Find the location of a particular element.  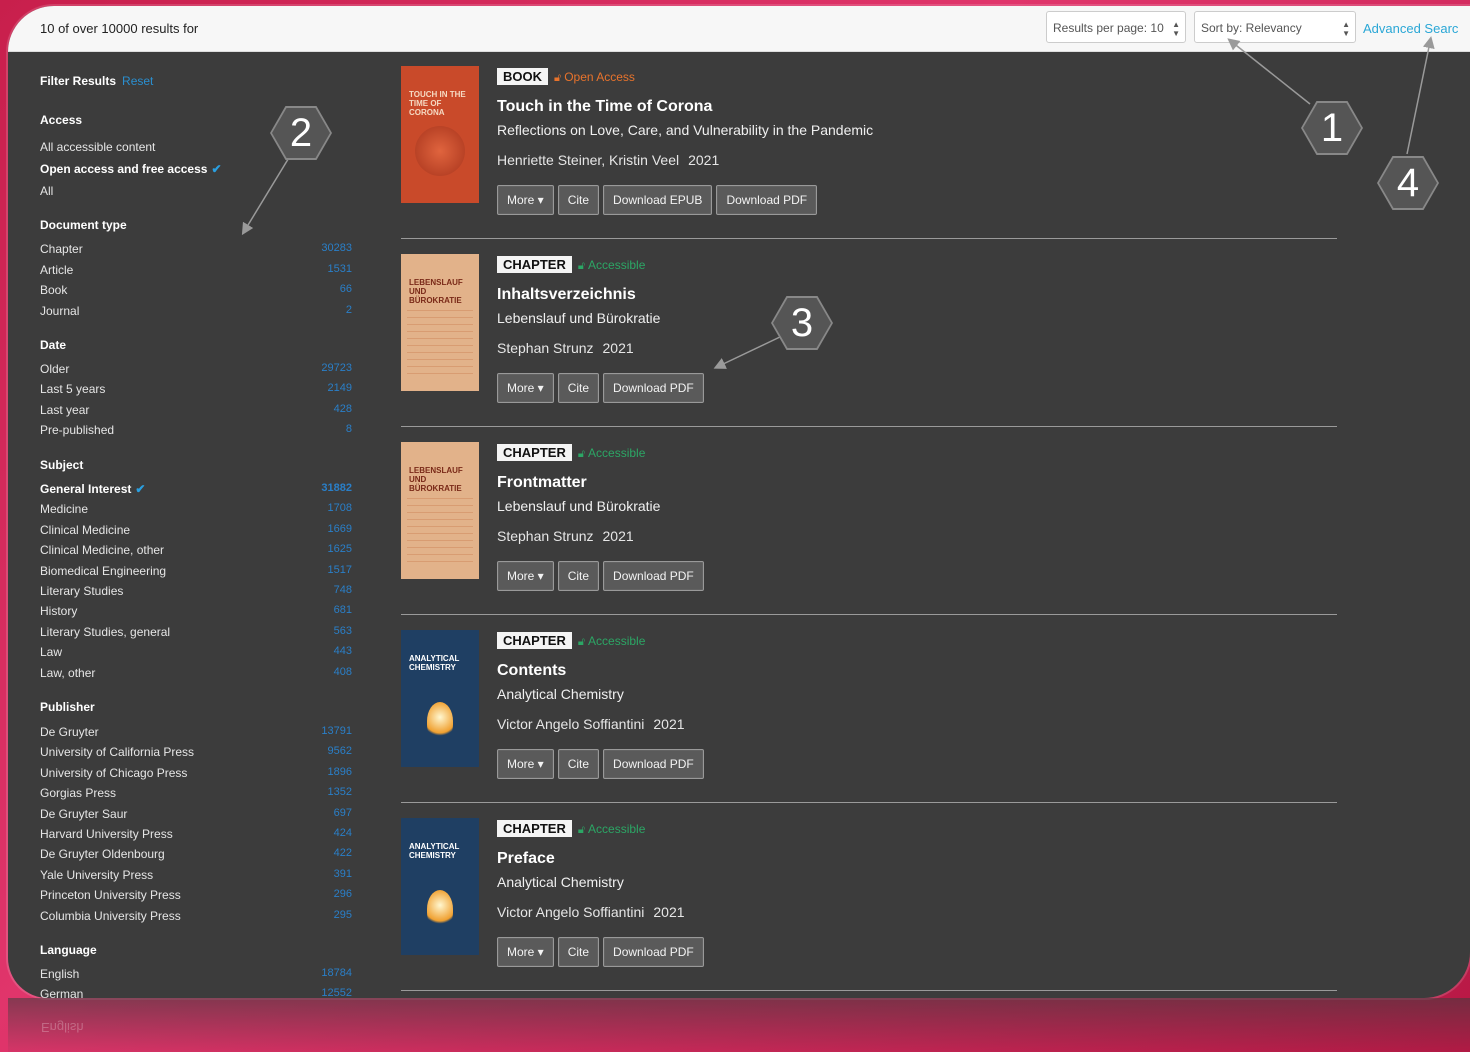

reflection: English is located at coordinates (739, 1025).